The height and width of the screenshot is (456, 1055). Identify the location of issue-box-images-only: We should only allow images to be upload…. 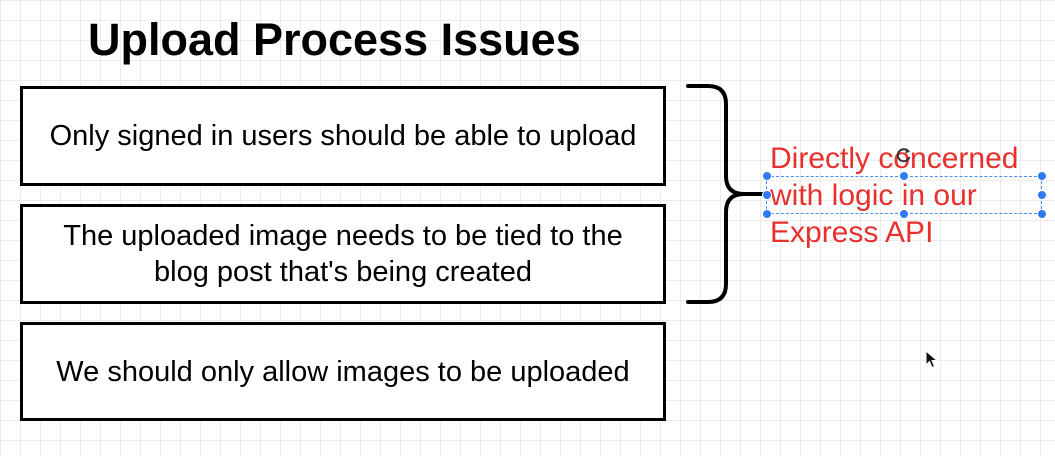
(343, 371).